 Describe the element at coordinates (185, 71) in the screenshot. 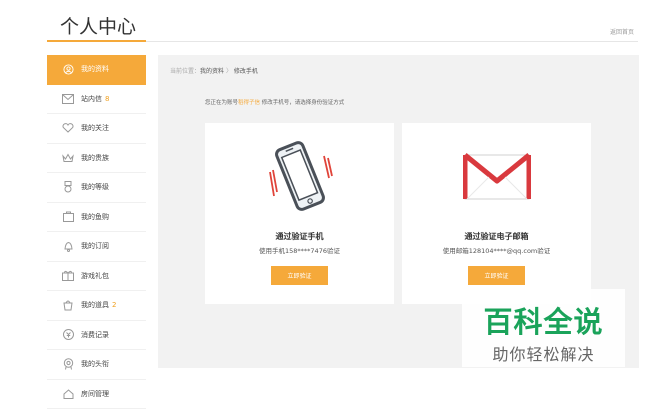

I see `breadcrumb-prefix: 当前位置：` at that location.